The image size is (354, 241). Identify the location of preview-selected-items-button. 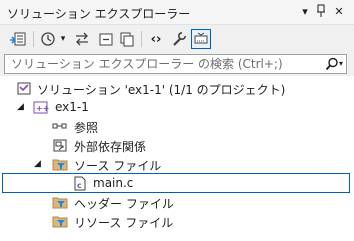
(201, 39).